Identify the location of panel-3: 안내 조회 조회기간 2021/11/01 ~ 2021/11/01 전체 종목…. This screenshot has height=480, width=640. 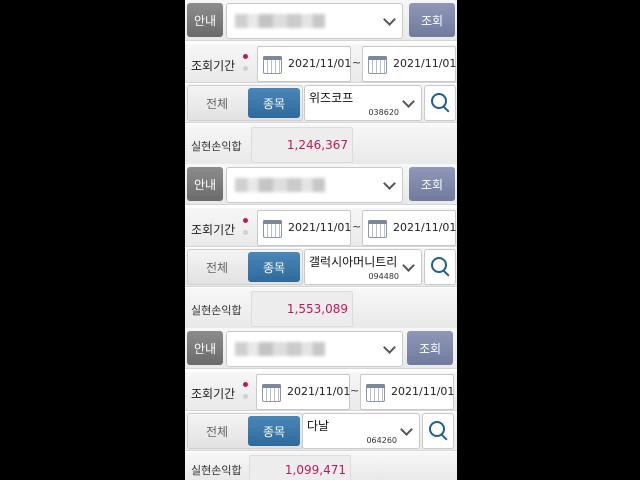
(321, 404).